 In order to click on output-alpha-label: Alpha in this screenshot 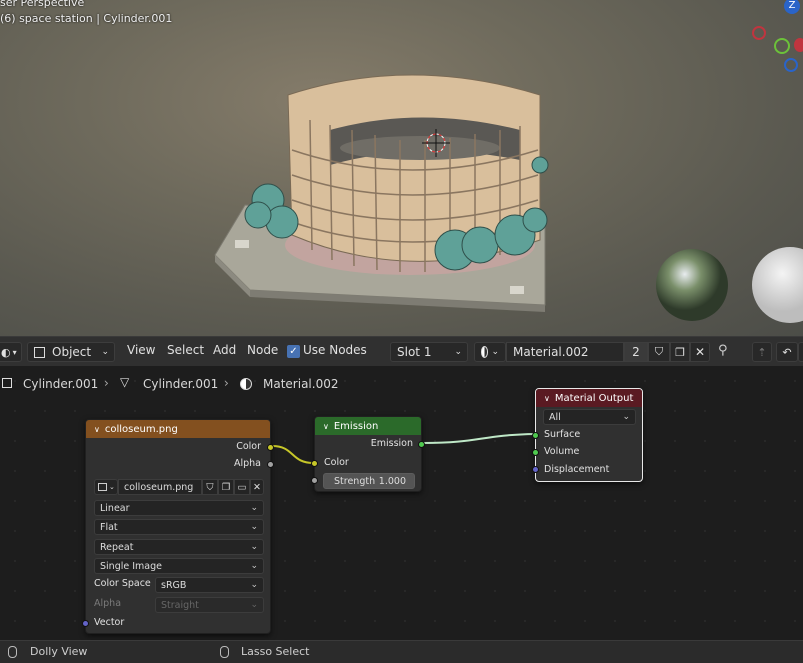, I will do `click(247, 463)`.